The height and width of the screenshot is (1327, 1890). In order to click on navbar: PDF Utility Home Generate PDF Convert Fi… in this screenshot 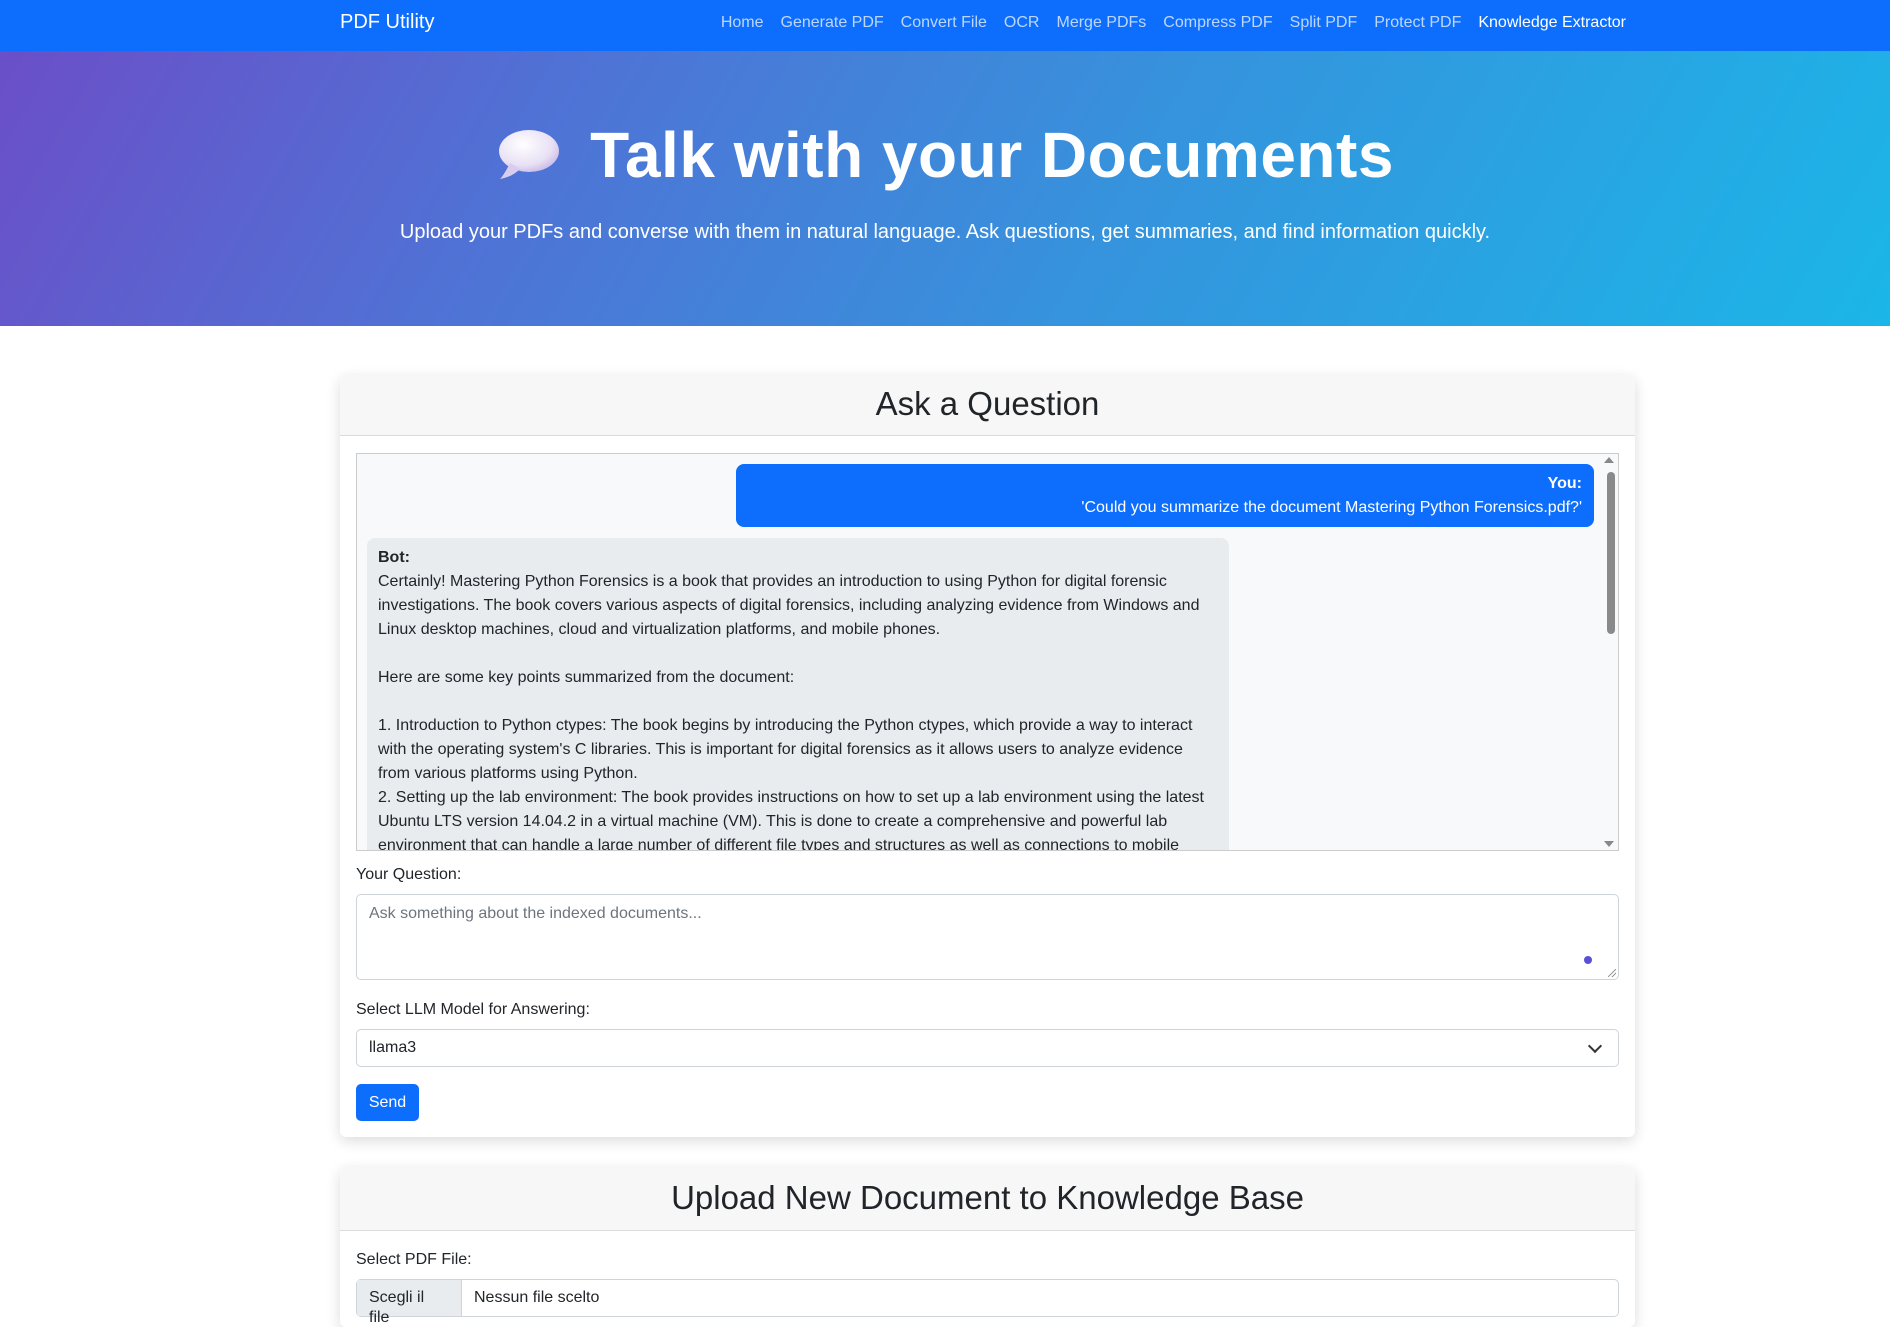, I will do `click(945, 25)`.